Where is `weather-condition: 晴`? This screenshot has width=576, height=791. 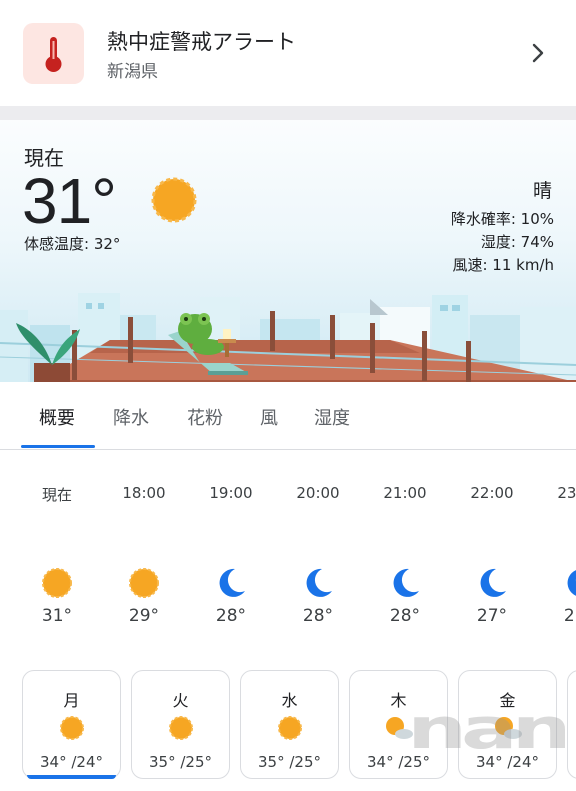 weather-condition: 晴 is located at coordinates (542, 191).